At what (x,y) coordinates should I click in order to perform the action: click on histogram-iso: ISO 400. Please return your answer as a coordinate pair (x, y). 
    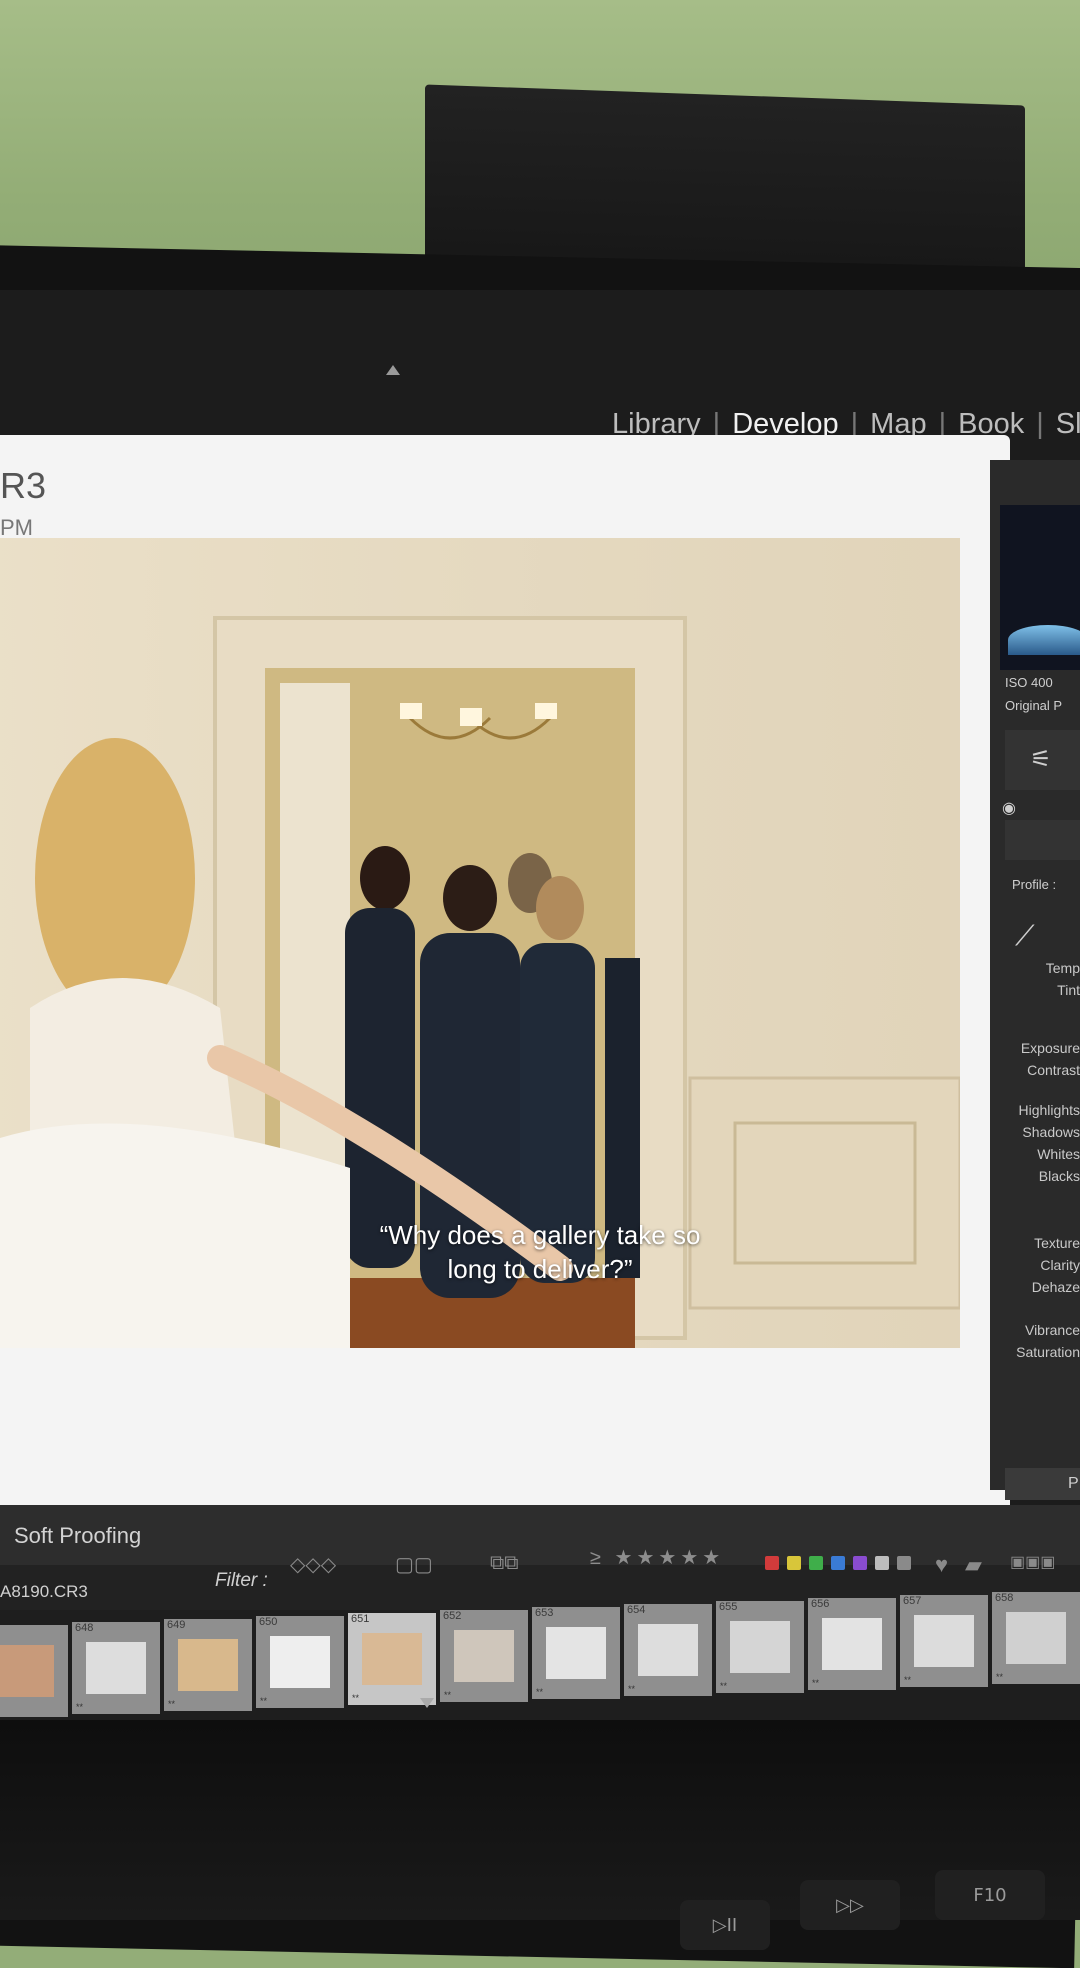
    Looking at the image, I should click on (1029, 682).